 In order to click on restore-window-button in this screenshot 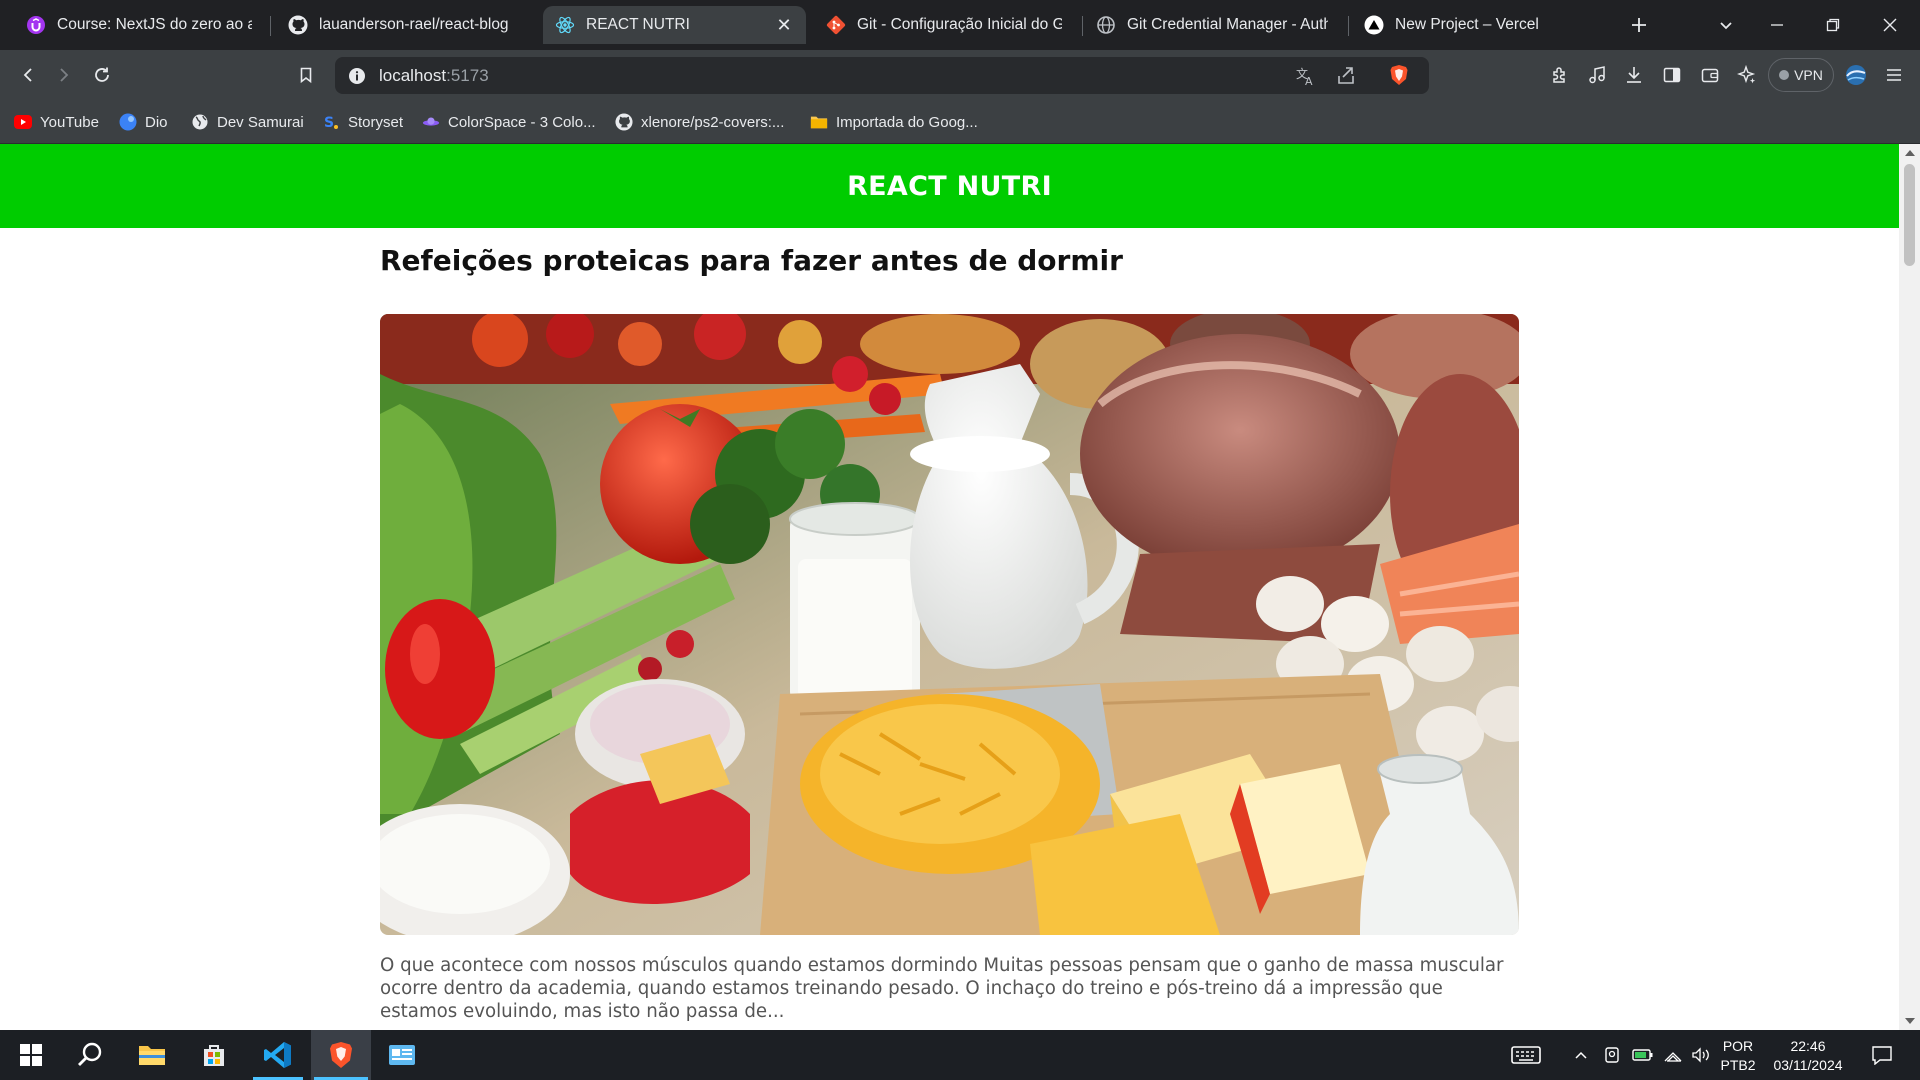, I will do `click(1833, 25)`.